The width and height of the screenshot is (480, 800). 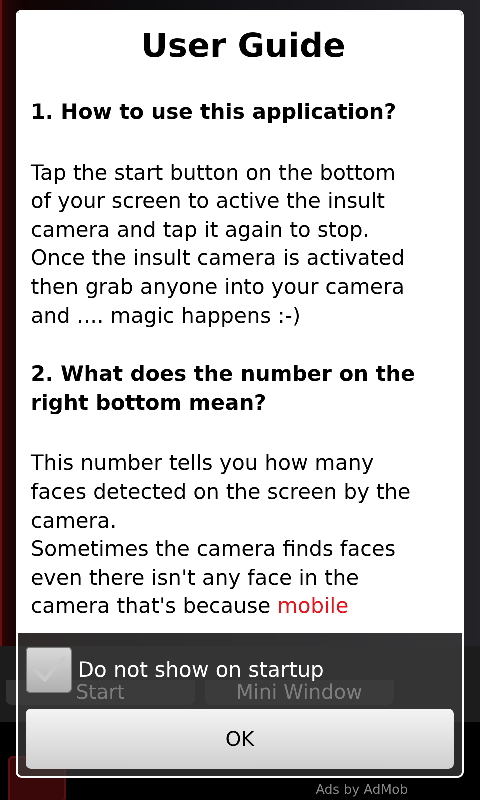 What do you see at coordinates (362, 790) in the screenshot?
I see `ad-label: Ads by AdMob` at bounding box center [362, 790].